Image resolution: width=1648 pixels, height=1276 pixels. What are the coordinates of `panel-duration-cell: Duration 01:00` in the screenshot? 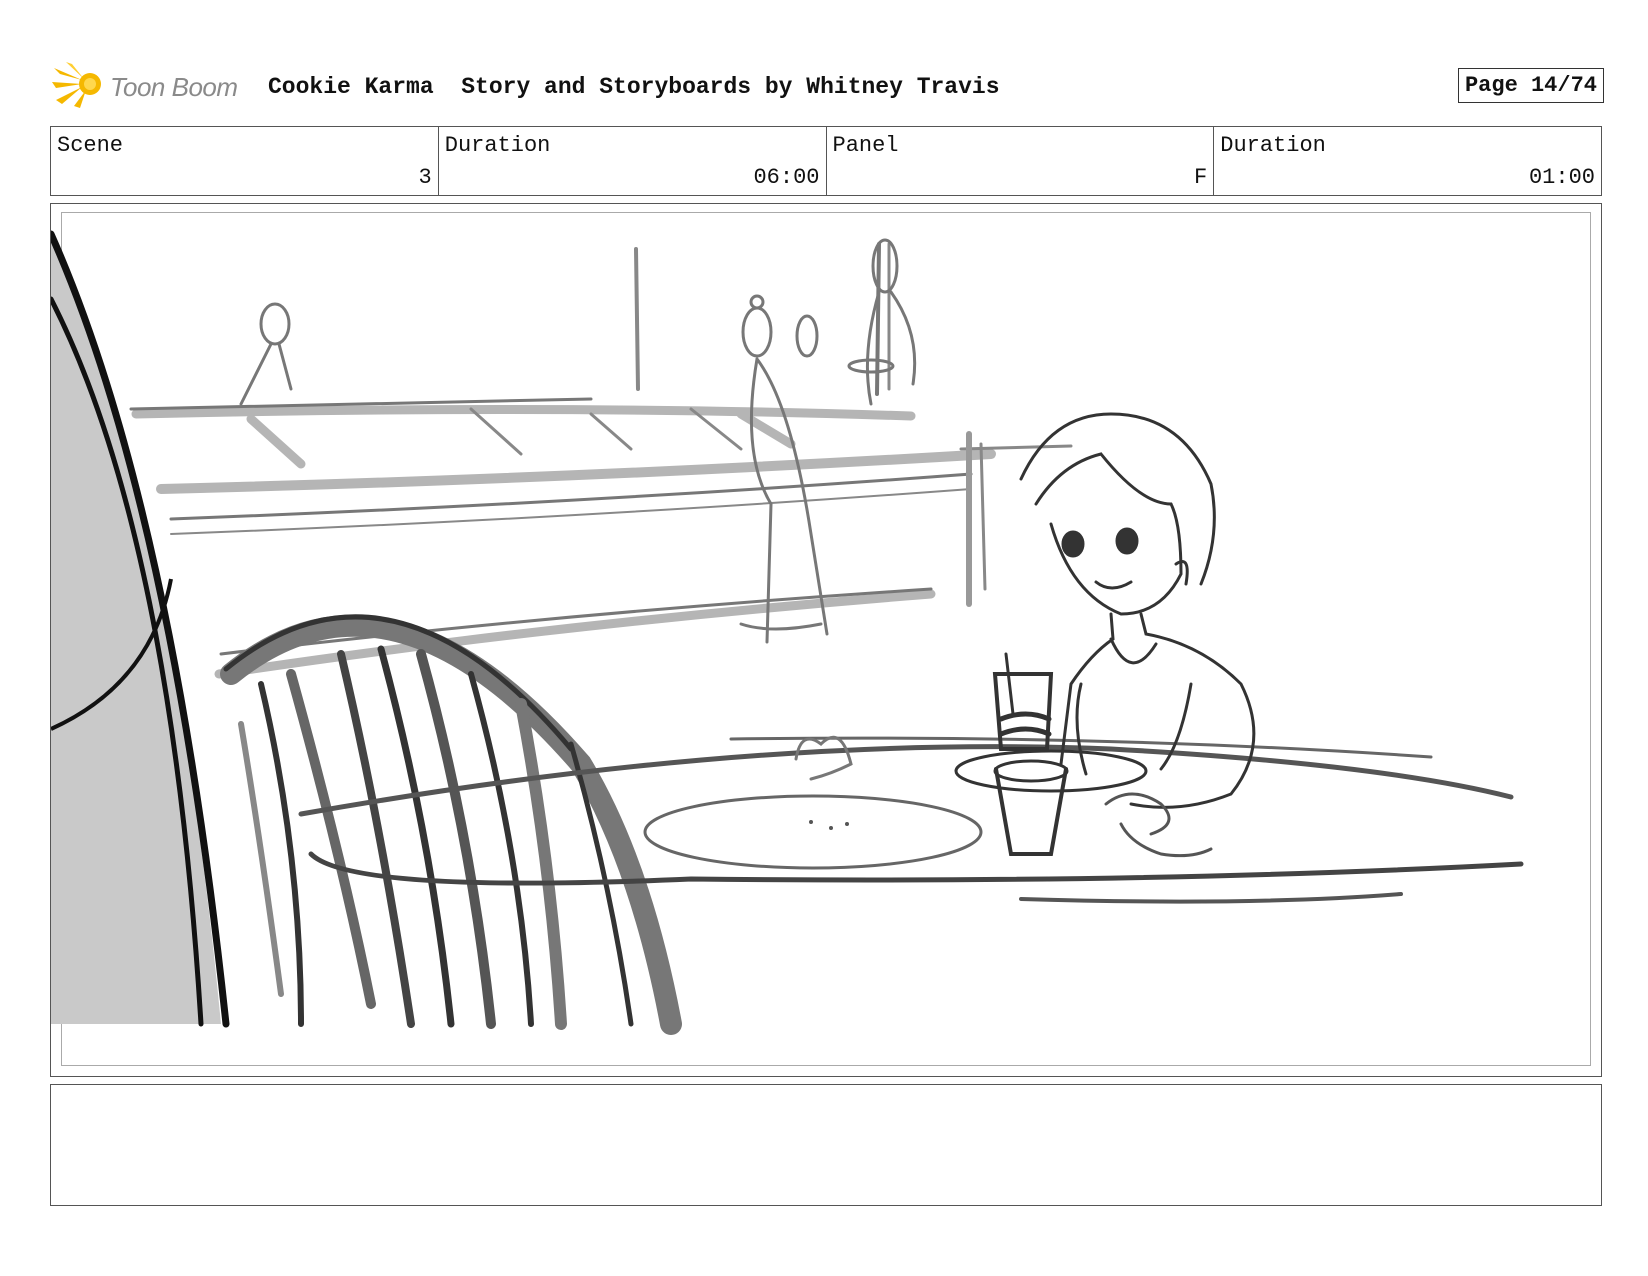 It's located at (1407, 161).